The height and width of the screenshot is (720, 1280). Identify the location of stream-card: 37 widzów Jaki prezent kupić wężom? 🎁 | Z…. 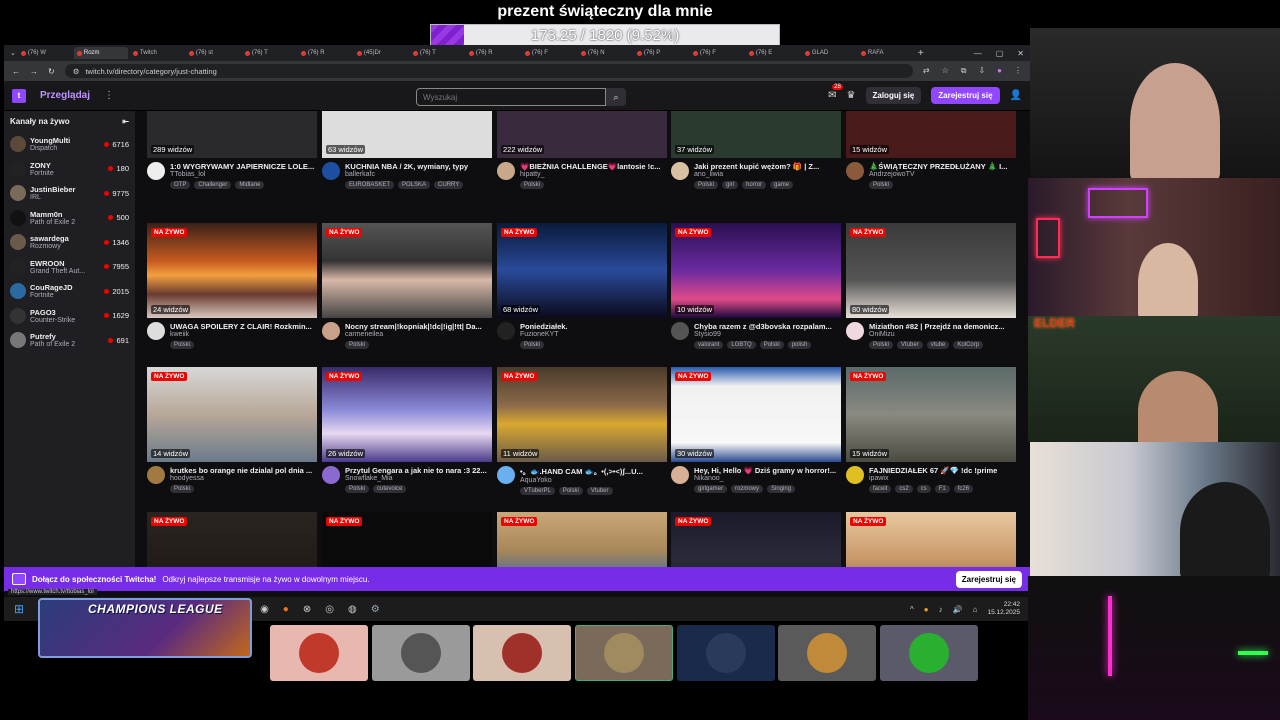
(756, 150).